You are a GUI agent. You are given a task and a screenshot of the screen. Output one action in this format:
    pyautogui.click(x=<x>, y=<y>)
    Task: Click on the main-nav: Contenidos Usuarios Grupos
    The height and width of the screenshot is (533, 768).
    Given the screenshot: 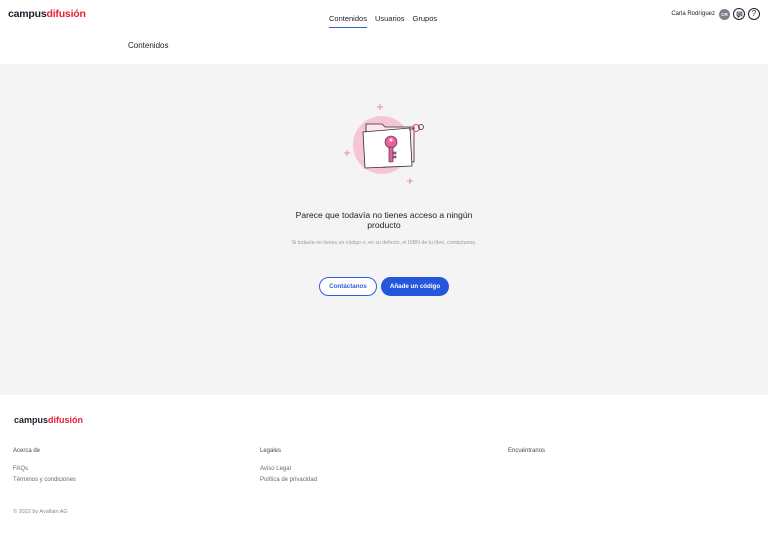 What is the action you would take?
    pyautogui.click(x=383, y=21)
    